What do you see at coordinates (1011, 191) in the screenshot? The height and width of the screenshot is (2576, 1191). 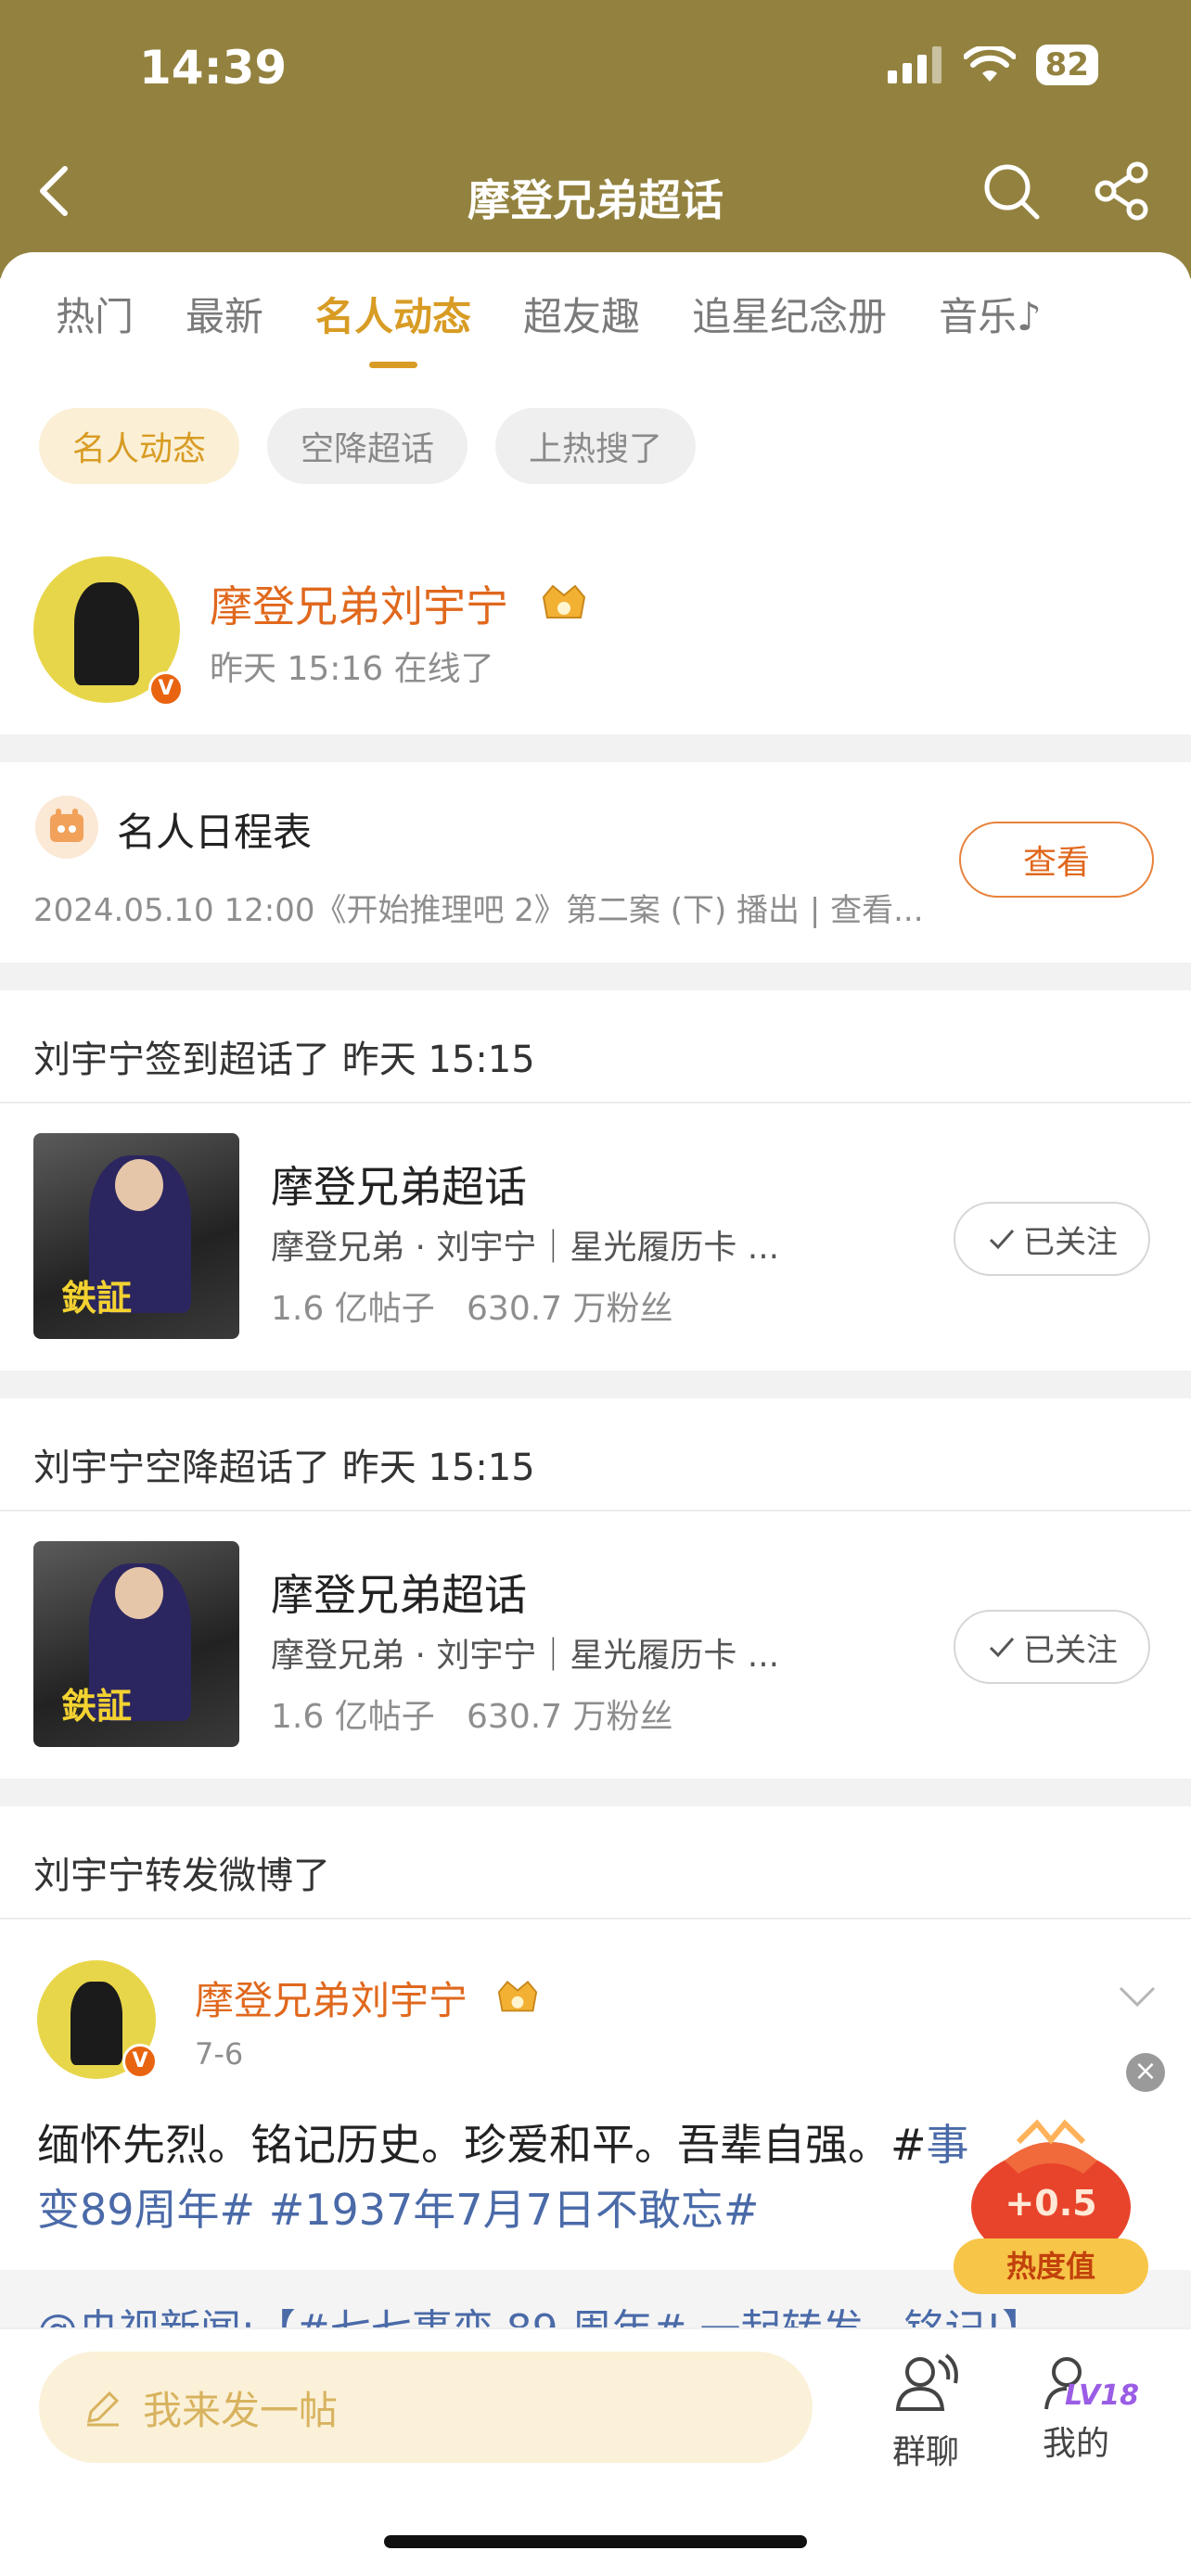 I see `search-icon` at bounding box center [1011, 191].